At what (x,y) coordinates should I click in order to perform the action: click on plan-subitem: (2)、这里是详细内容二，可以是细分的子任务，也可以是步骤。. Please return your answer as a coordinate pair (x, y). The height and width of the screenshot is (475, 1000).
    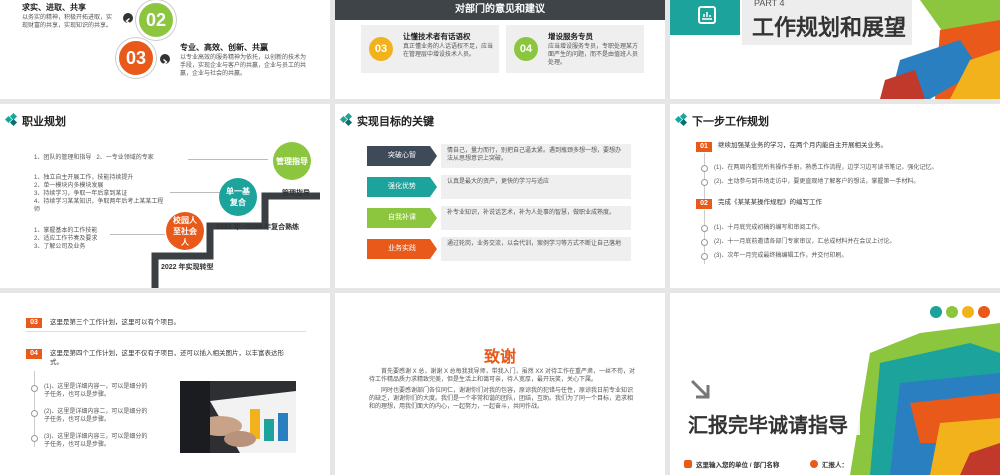
    Looking at the image, I should click on (96, 416).